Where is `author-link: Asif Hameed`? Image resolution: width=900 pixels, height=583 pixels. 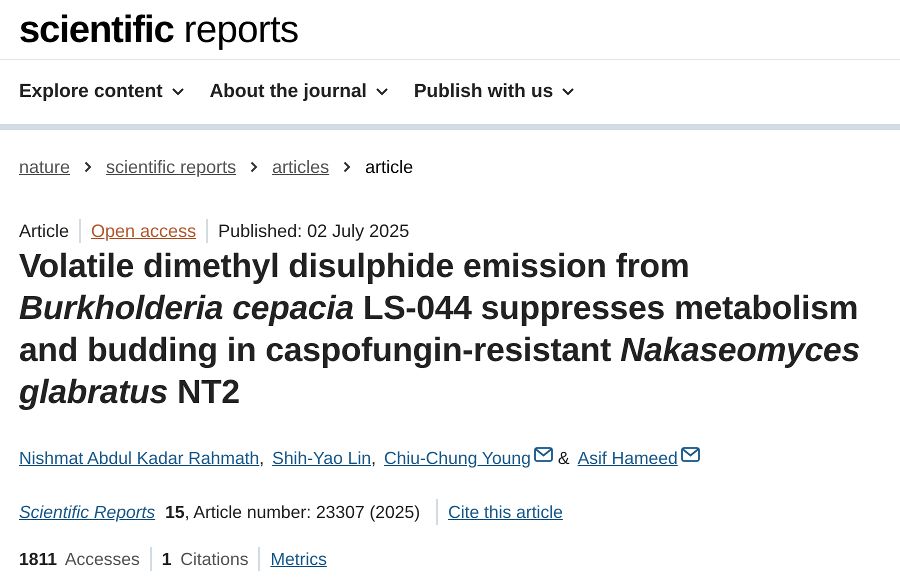 author-link: Asif Hameed is located at coordinates (628, 458).